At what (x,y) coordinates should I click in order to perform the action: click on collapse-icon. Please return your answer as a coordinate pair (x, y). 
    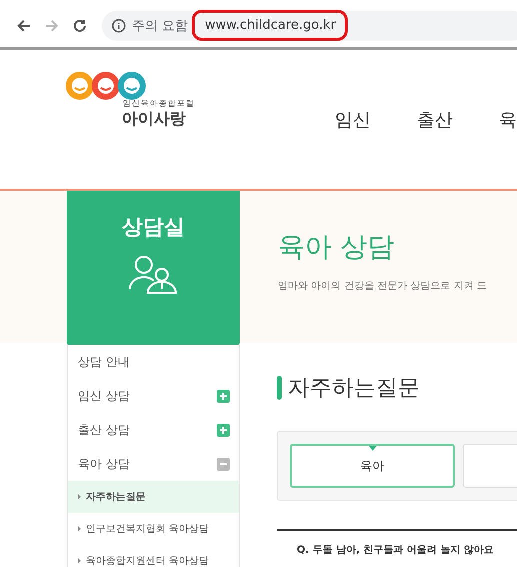
    Looking at the image, I should click on (223, 464).